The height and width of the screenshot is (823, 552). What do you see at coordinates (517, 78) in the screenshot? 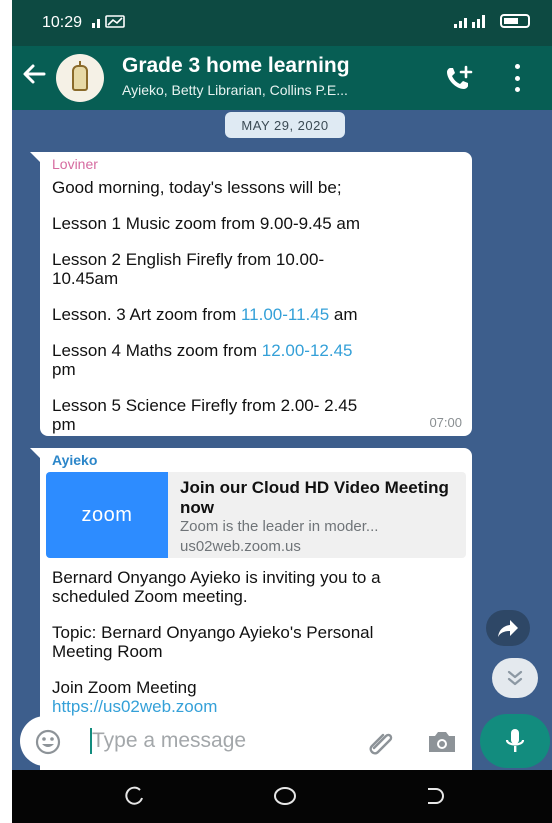
I see `more-vertical-icon` at bounding box center [517, 78].